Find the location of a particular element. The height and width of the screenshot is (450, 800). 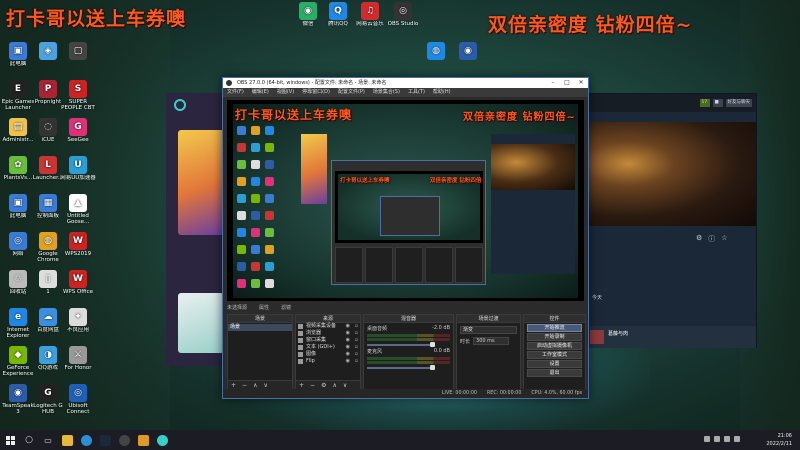

minimize-icon: – is located at coordinates (553, 83).